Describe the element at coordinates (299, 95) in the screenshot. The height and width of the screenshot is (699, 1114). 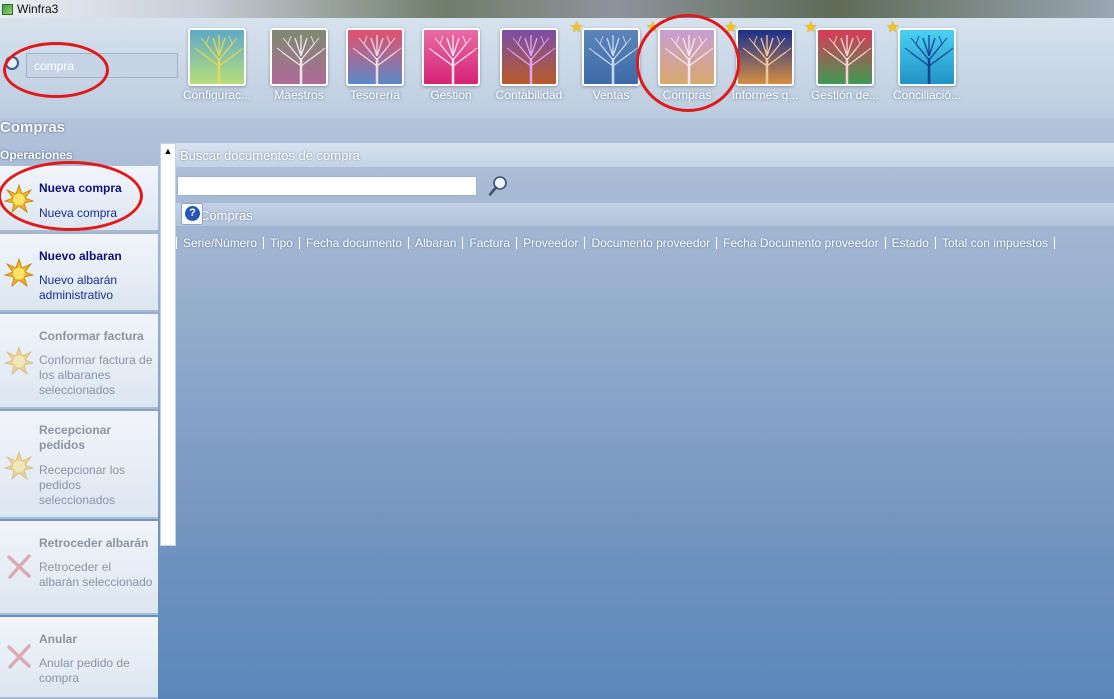
I see `module-label: Maestros` at that location.